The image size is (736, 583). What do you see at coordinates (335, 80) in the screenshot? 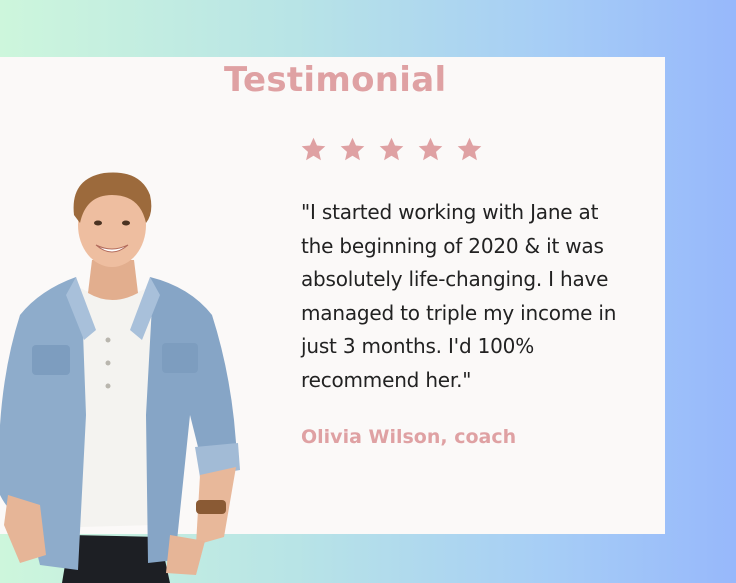
I see `page-title: Testimonial` at bounding box center [335, 80].